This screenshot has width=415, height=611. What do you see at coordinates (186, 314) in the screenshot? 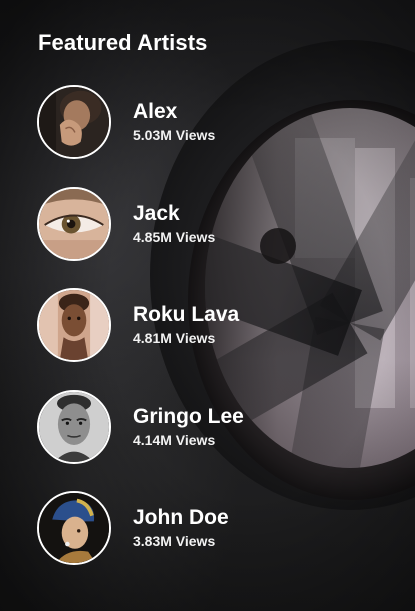
I see `artist-name: Roku Lava` at bounding box center [186, 314].